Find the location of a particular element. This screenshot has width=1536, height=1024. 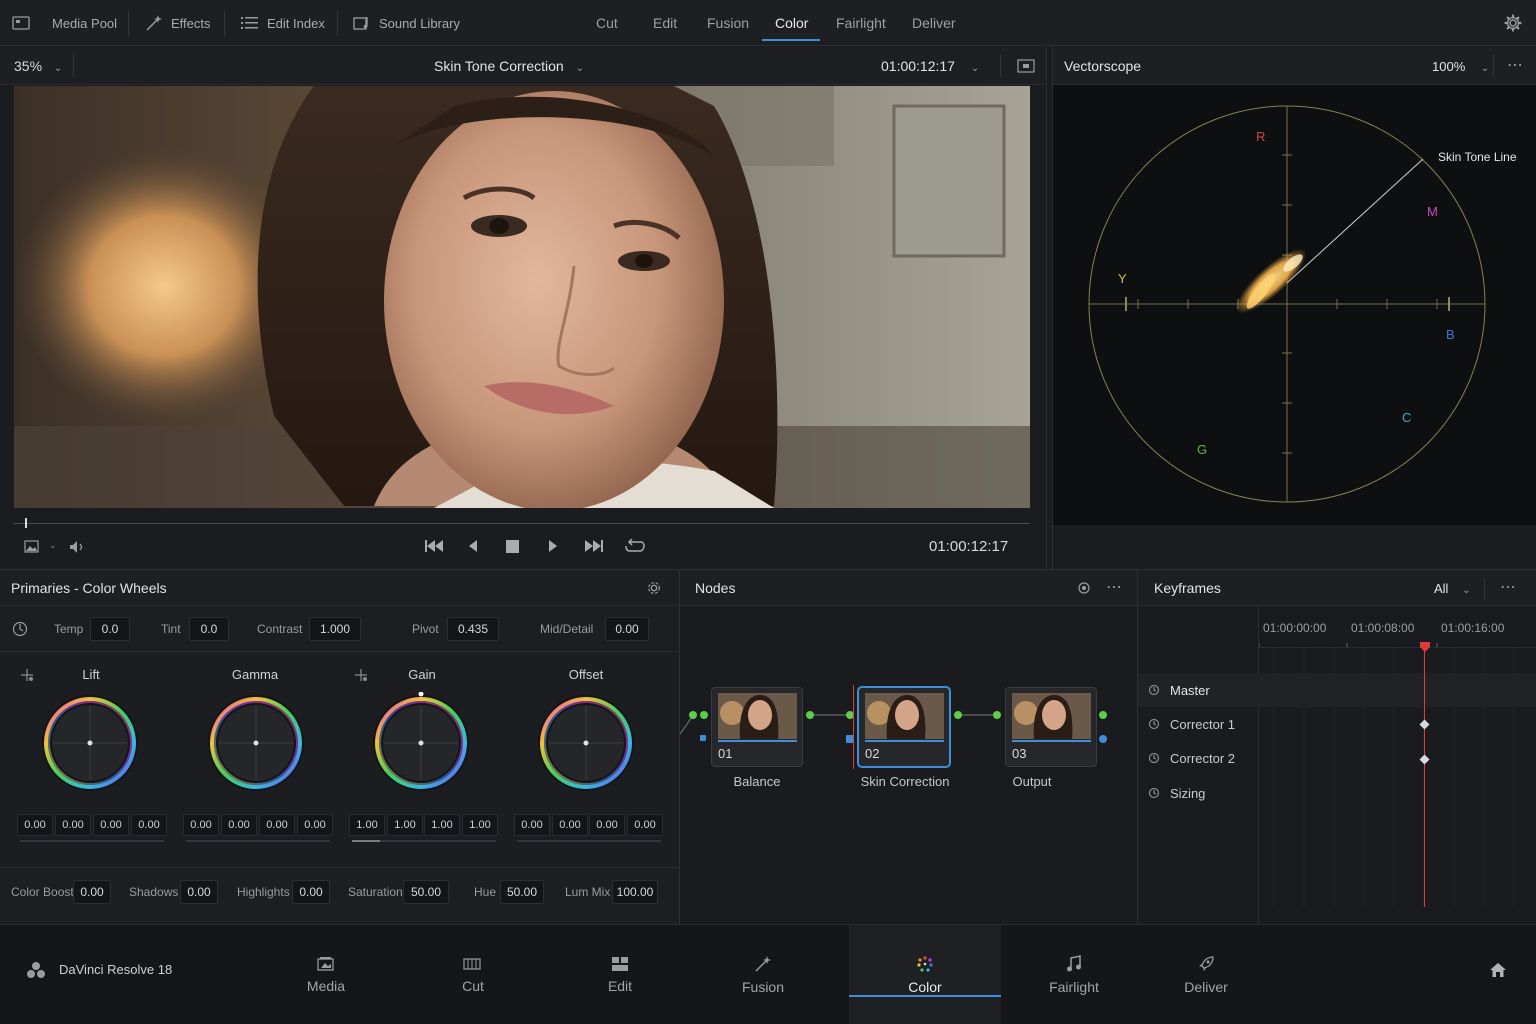

node-03-input is located at coordinates (997, 715).